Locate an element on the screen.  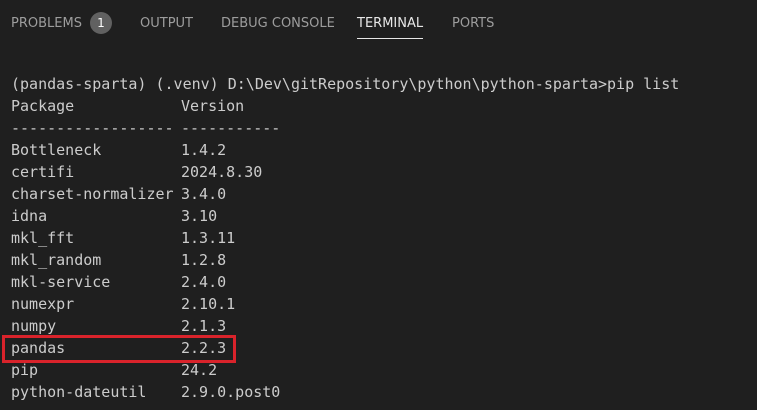
highlight-box is located at coordinates (119, 349).